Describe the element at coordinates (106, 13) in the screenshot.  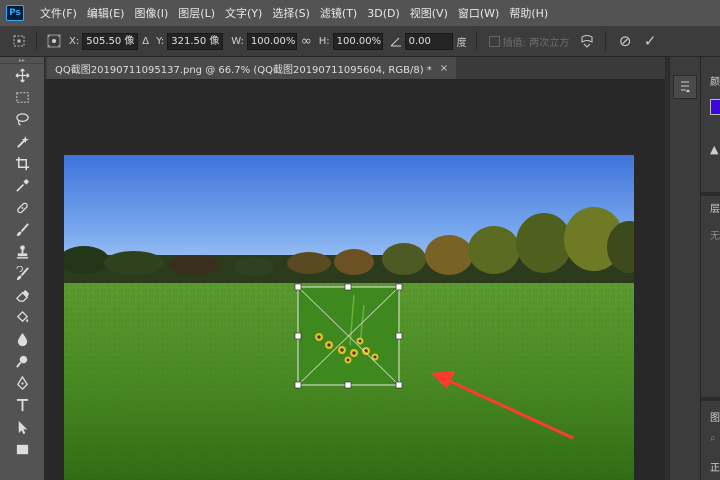
I see `menu-edit: 编辑(E)` at that location.